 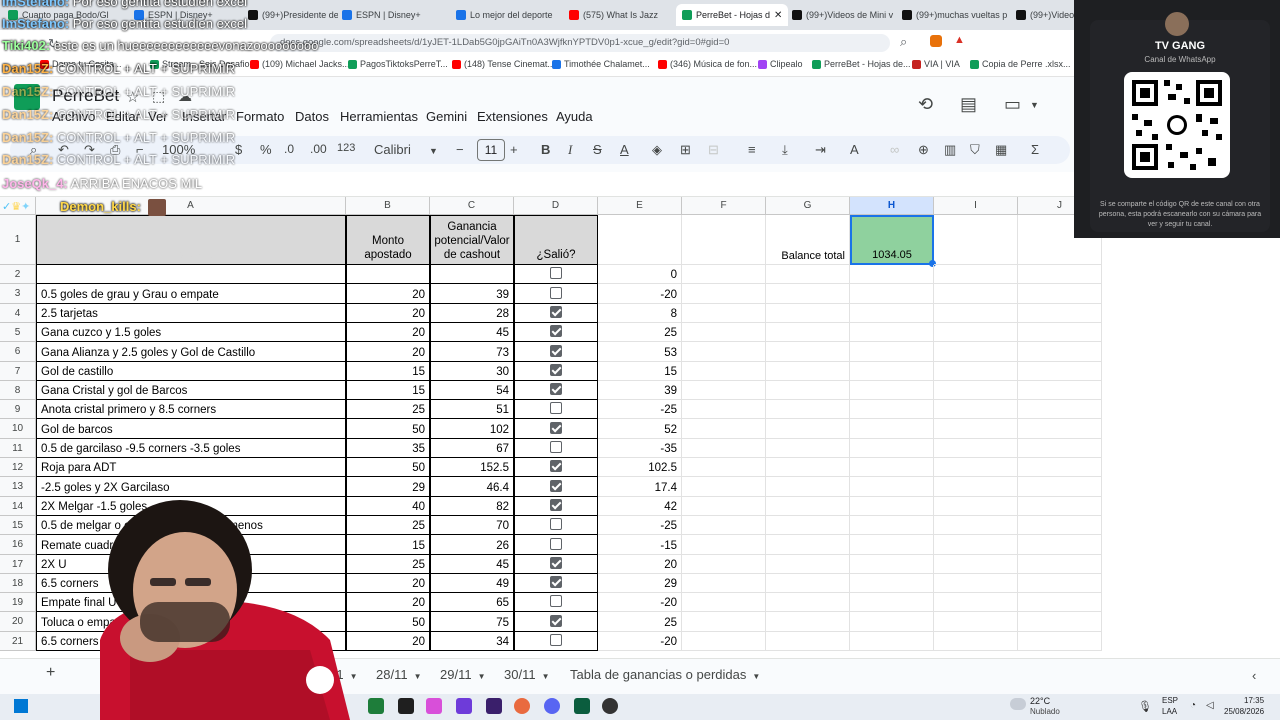 I want to click on profit-cell: 53, so click(x=640, y=352).